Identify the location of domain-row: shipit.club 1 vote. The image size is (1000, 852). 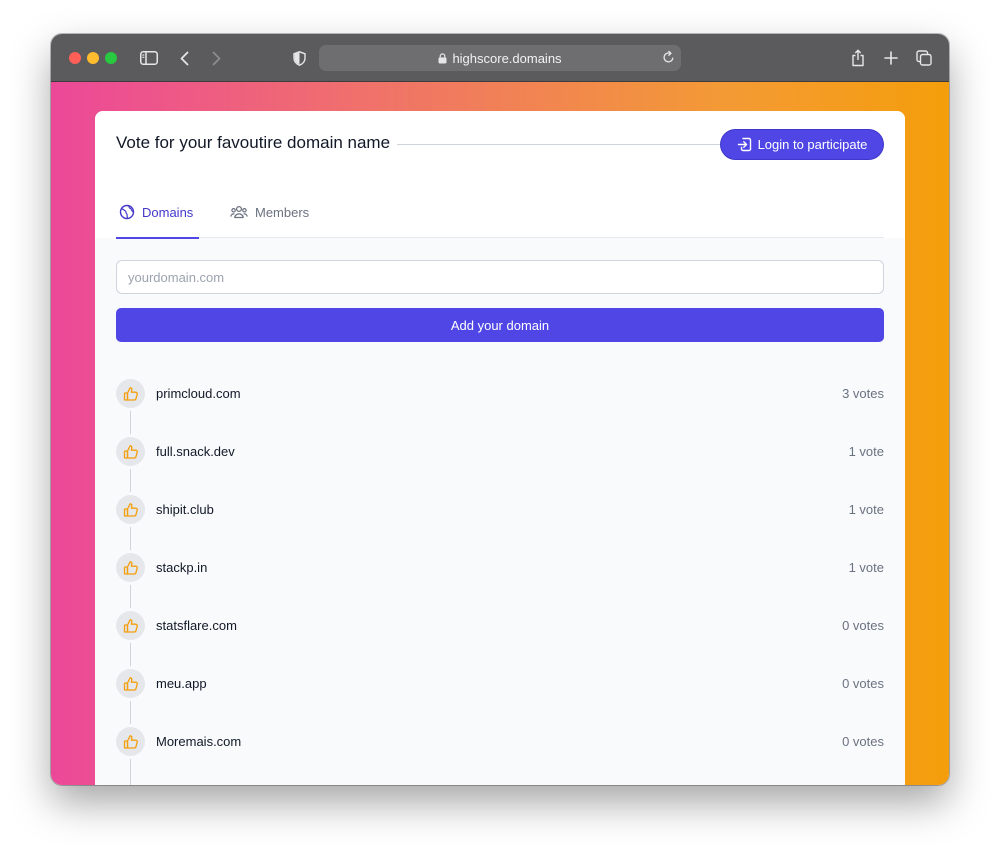
(500, 524).